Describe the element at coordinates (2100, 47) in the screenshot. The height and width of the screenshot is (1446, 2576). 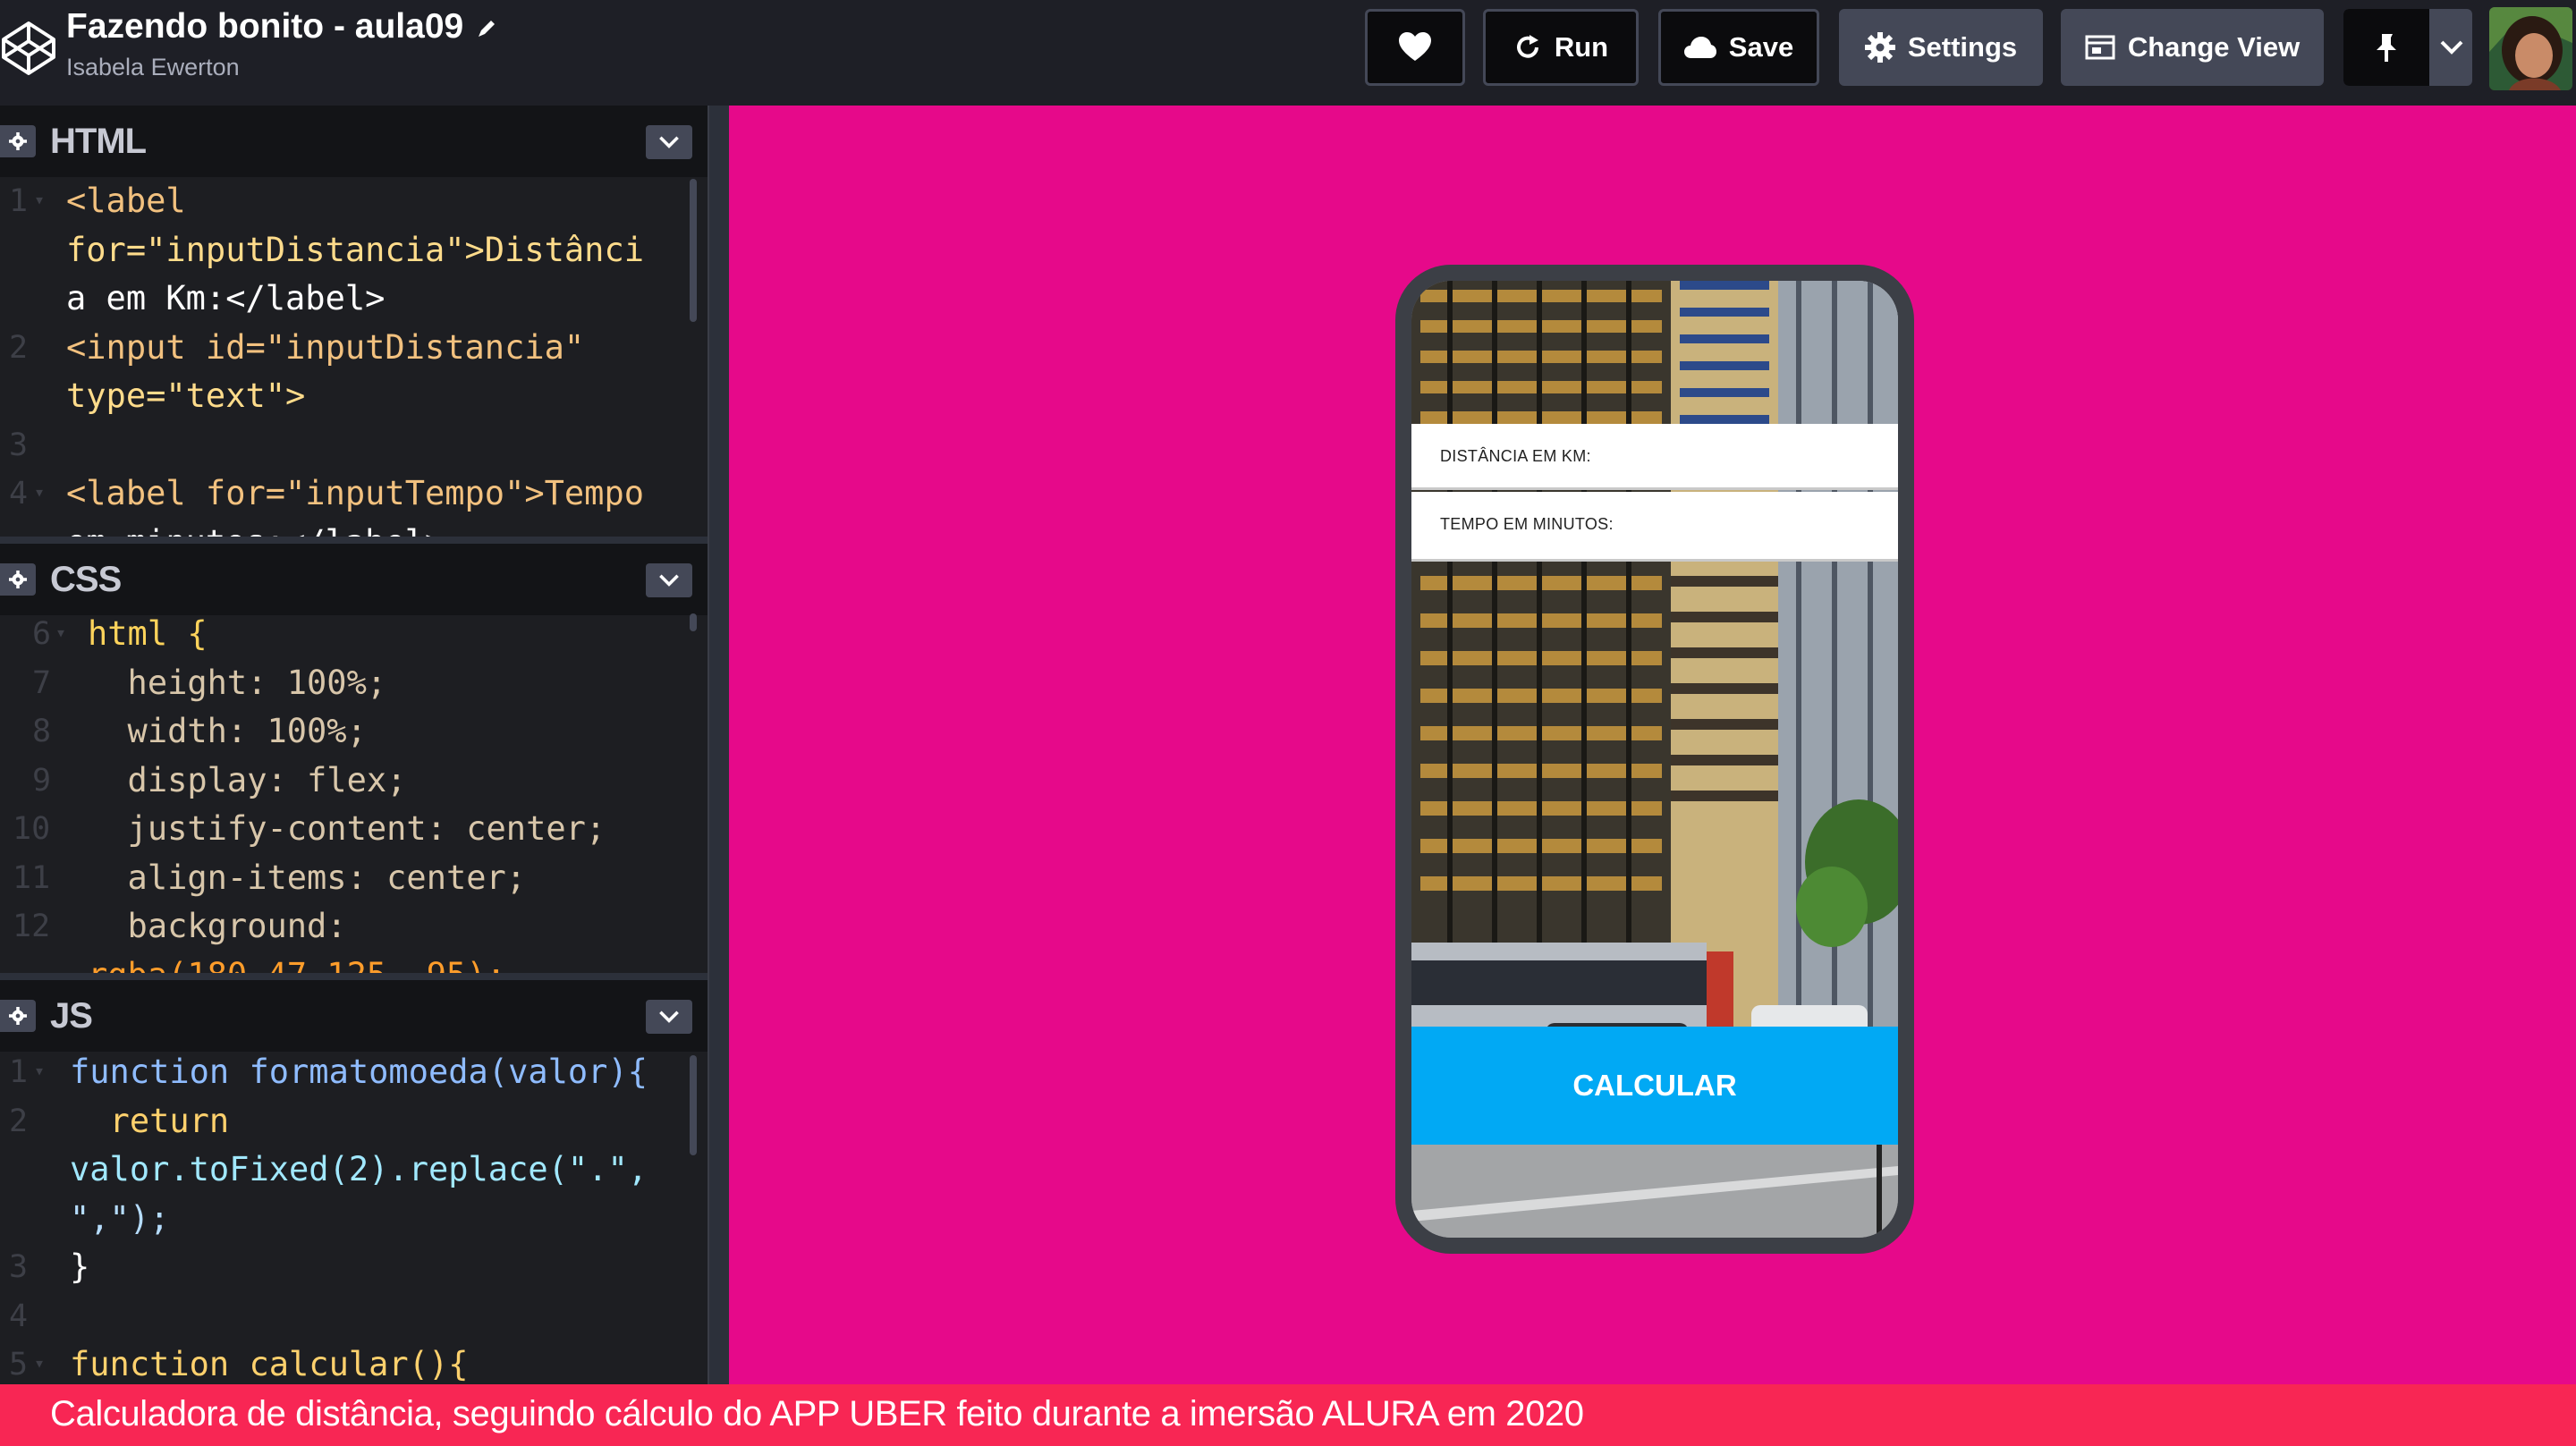
I see `layout-icon` at that location.